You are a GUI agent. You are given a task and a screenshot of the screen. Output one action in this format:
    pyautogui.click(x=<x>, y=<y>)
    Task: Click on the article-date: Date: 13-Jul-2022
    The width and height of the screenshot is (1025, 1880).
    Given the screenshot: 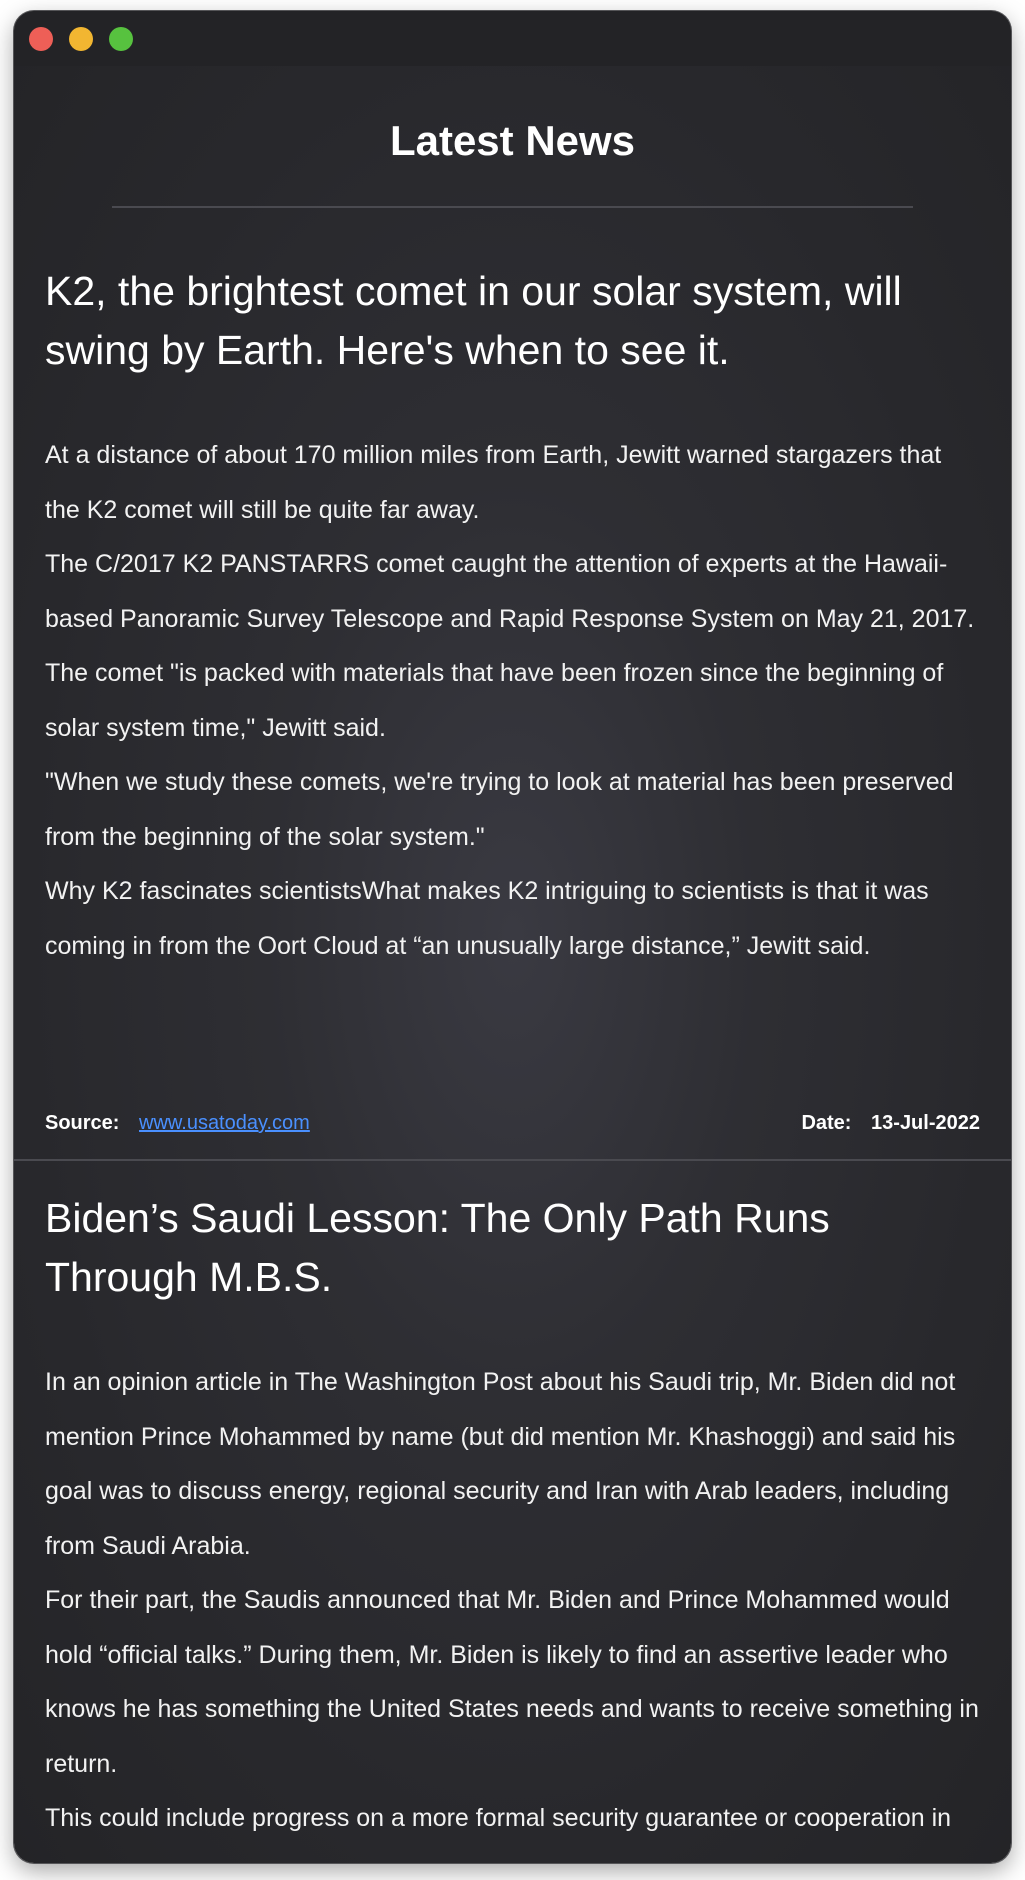 What is the action you would take?
    pyautogui.click(x=890, y=1123)
    